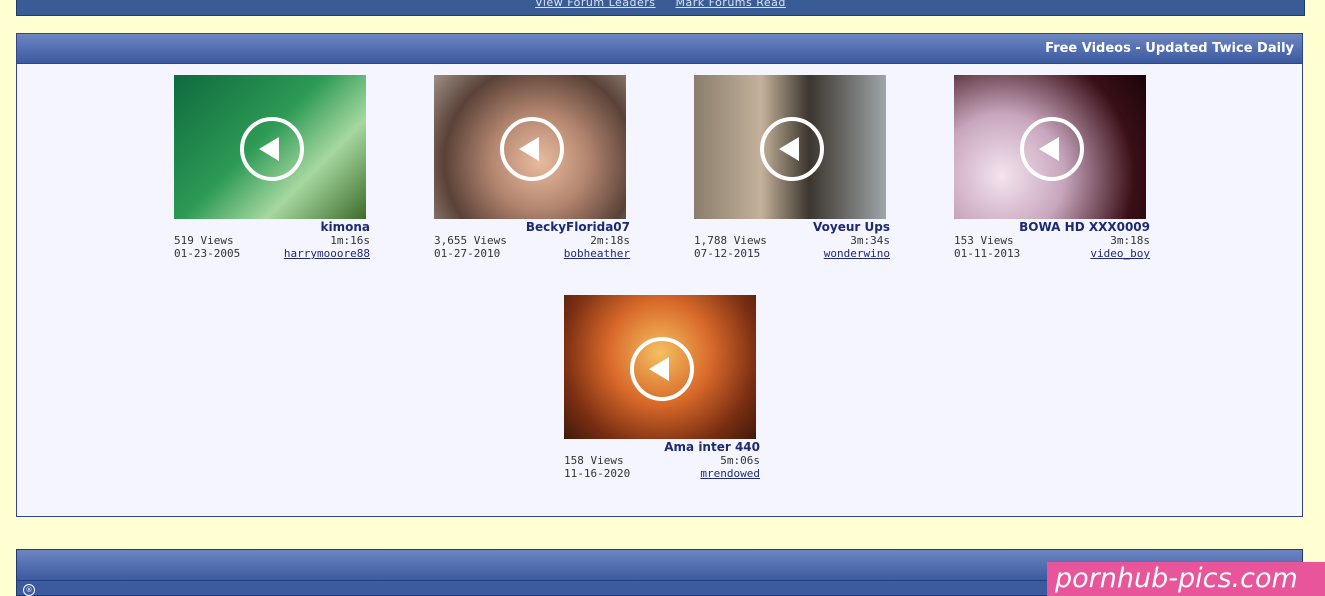  What do you see at coordinates (660, 4) in the screenshot?
I see `nav-links: View Forum Leaders Mark Forums Read` at bounding box center [660, 4].